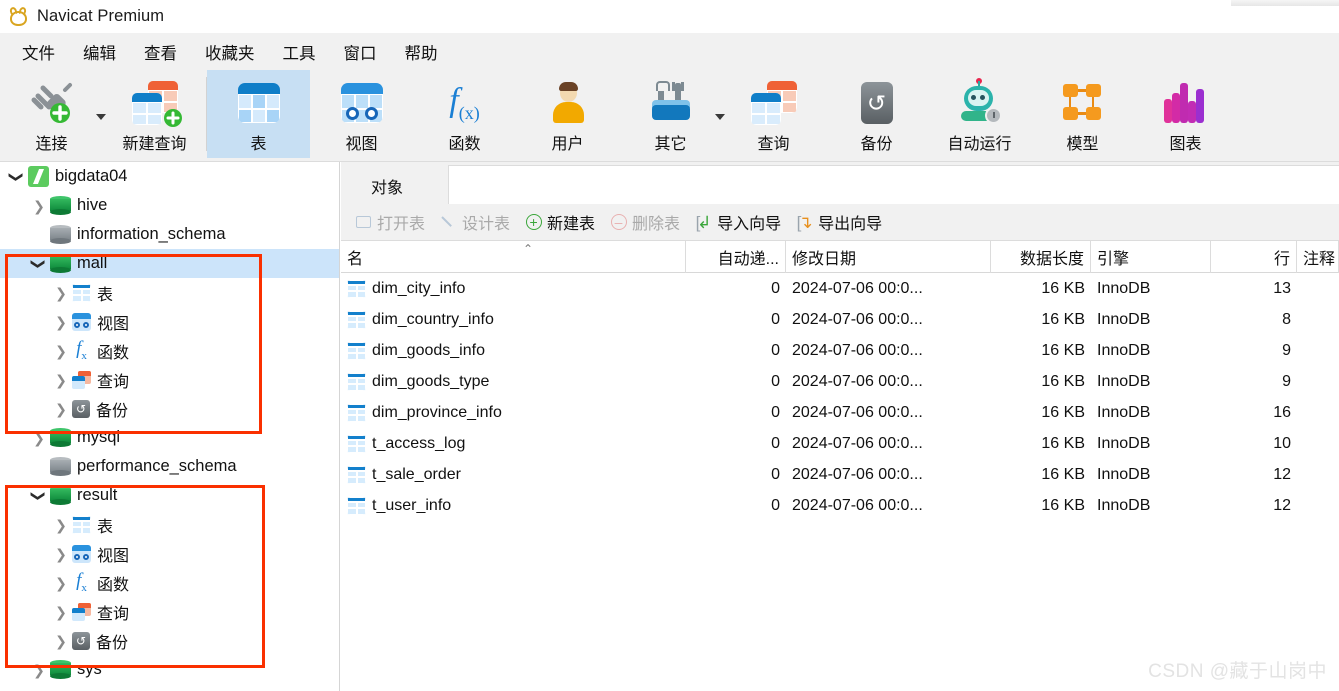  I want to click on tree-node-hive: ❯ hive, so click(169, 205).